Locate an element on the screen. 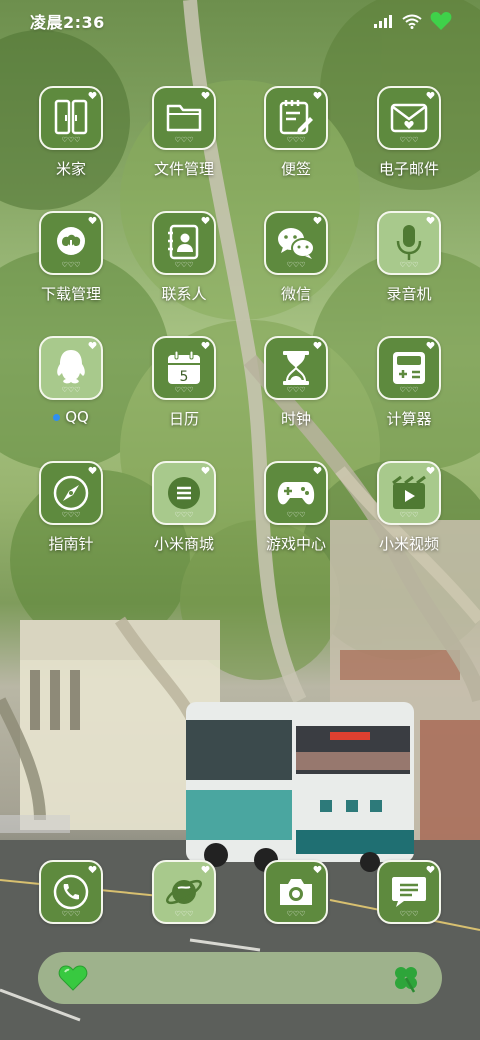 The width and height of the screenshot is (480, 1040). browser-planet-icon is located at coordinates (184, 892).